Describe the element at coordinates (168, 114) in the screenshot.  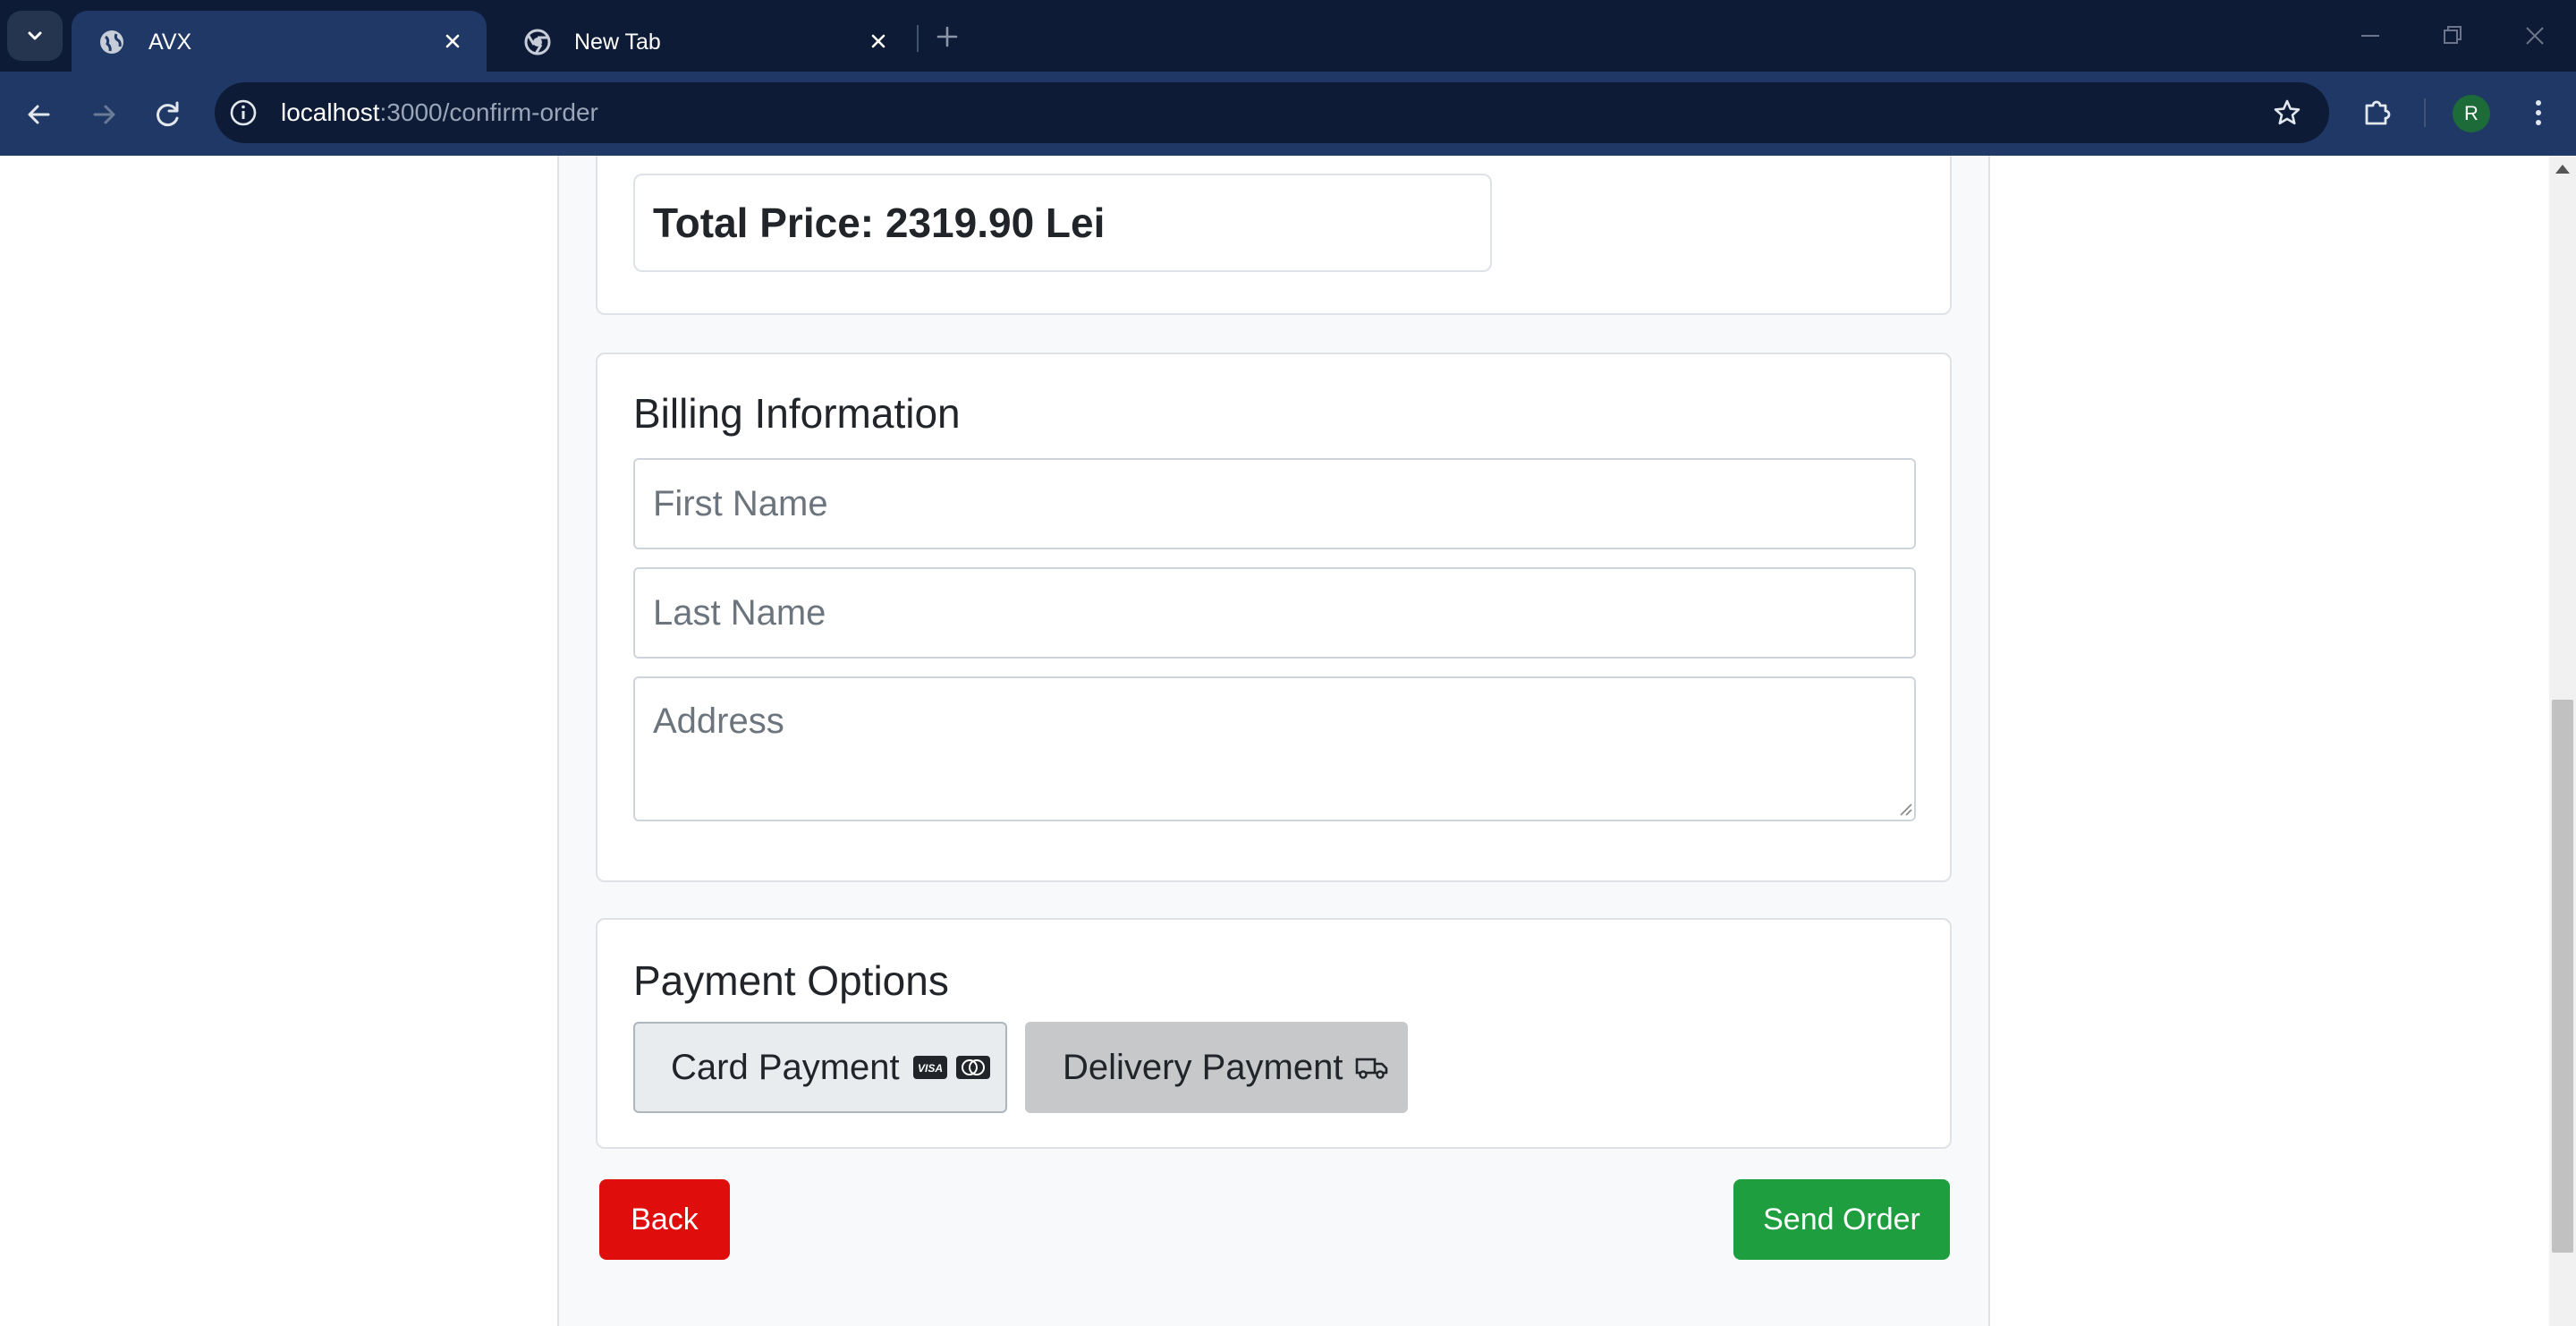
I see `reload-icon` at that location.